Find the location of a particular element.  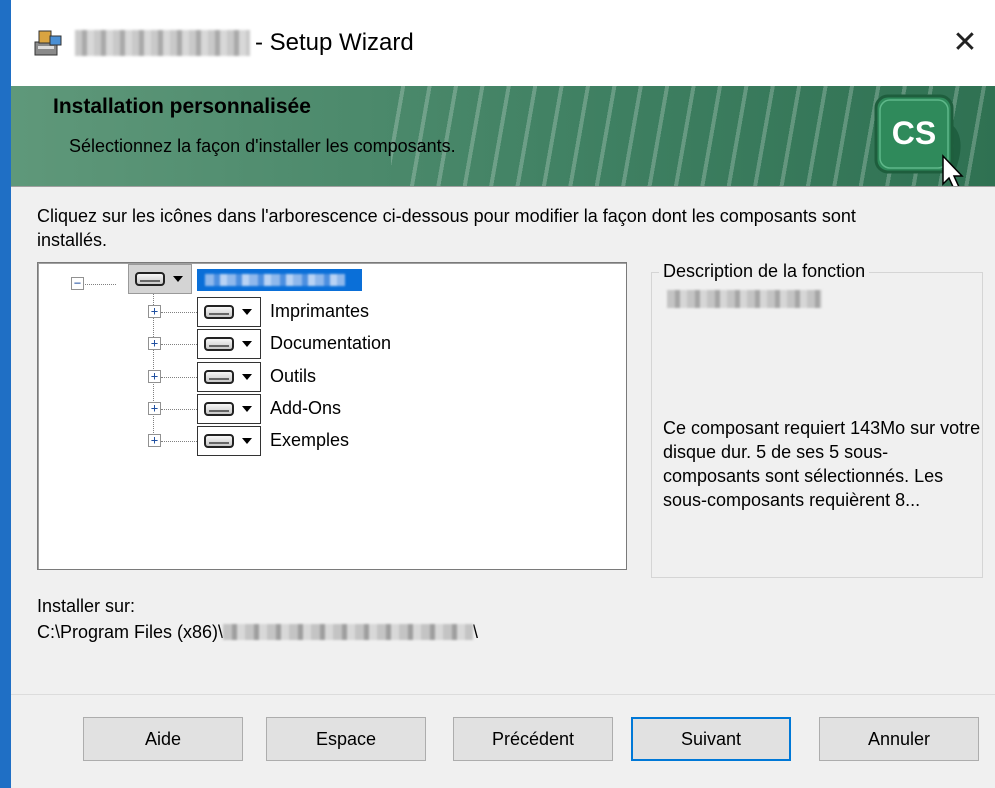

feature-description-legend: Description de la fonction is located at coordinates (764, 271).